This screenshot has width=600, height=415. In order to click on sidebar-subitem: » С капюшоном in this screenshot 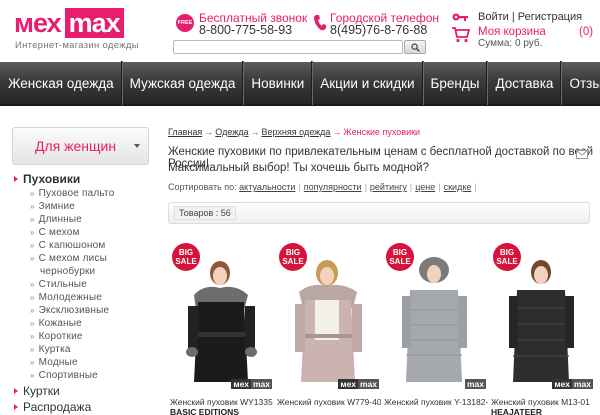, I will do `click(67, 245)`.